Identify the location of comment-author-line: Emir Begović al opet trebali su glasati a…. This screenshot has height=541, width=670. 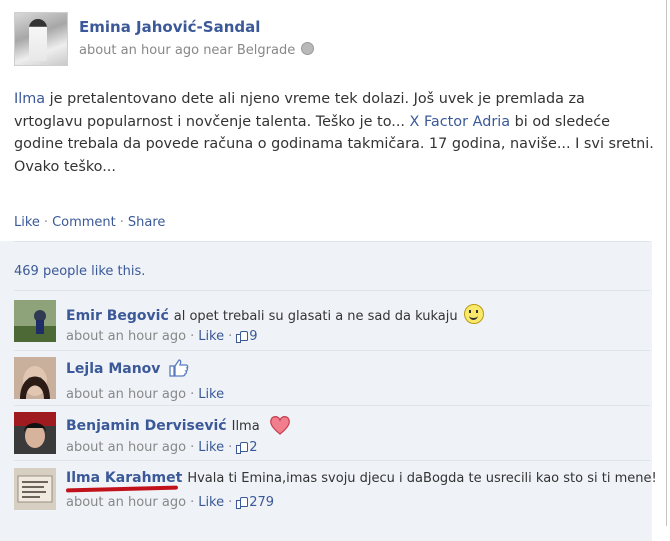
(275, 314).